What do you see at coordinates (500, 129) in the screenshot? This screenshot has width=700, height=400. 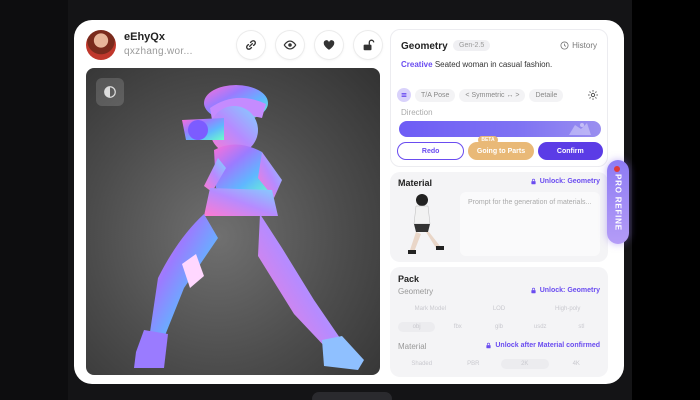 I see `direction-slider` at bounding box center [500, 129].